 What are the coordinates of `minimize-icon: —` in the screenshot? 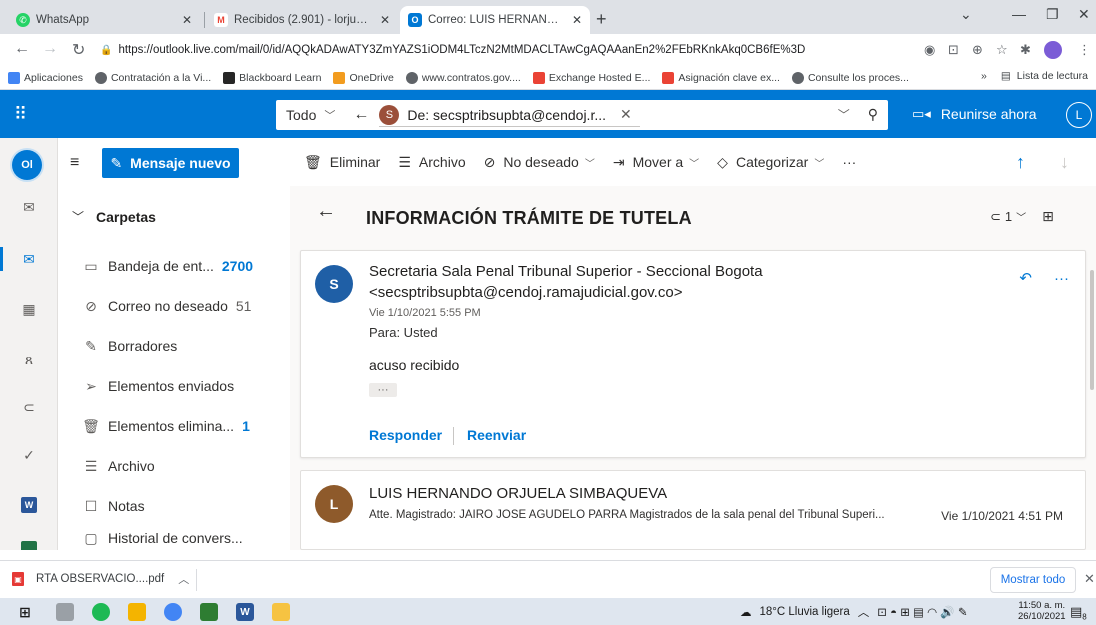 It's located at (1019, 14).